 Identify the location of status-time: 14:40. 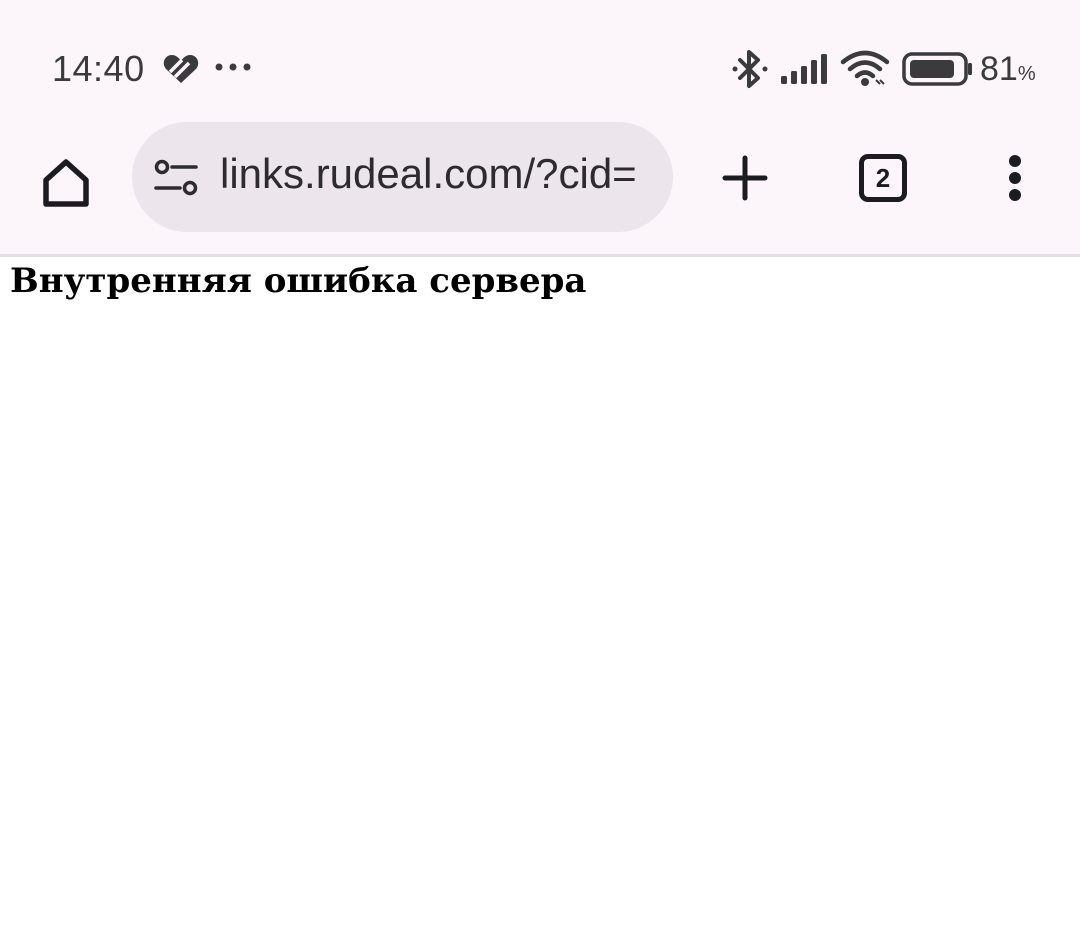
(98, 68).